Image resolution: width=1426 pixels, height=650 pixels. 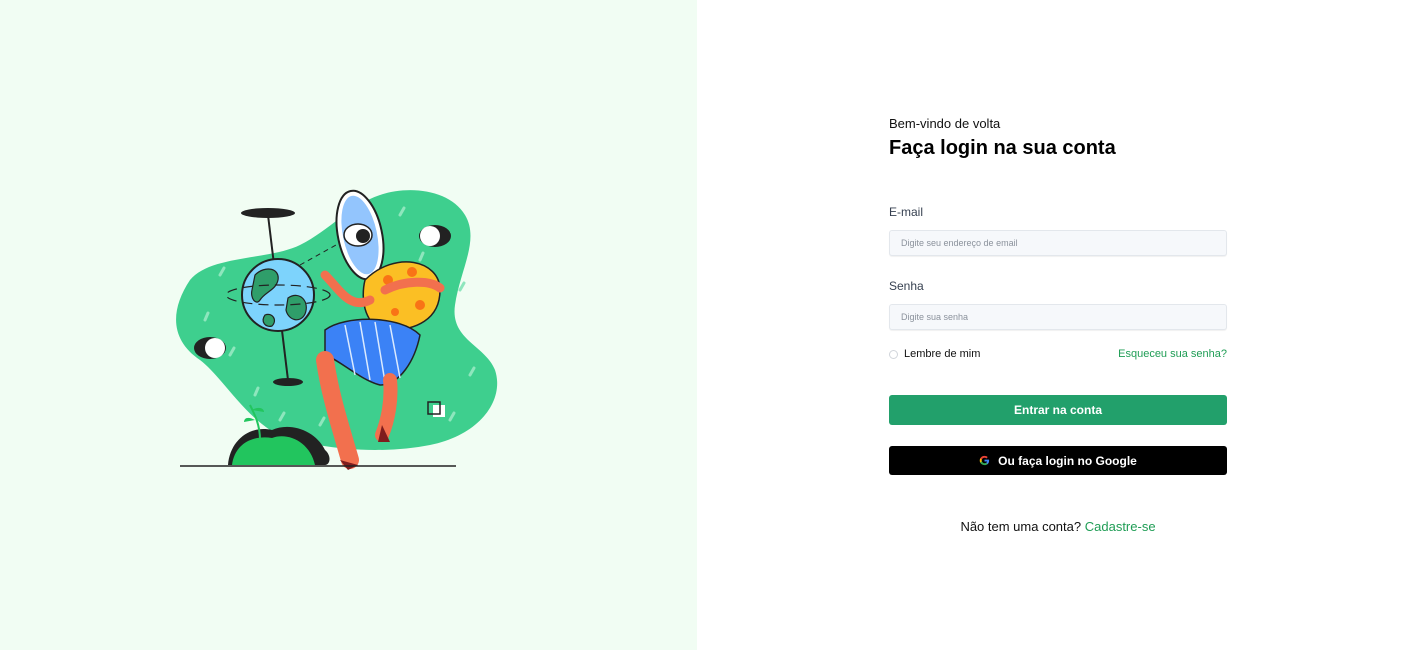 What do you see at coordinates (1058, 317) in the screenshot?
I see `password-field` at bounding box center [1058, 317].